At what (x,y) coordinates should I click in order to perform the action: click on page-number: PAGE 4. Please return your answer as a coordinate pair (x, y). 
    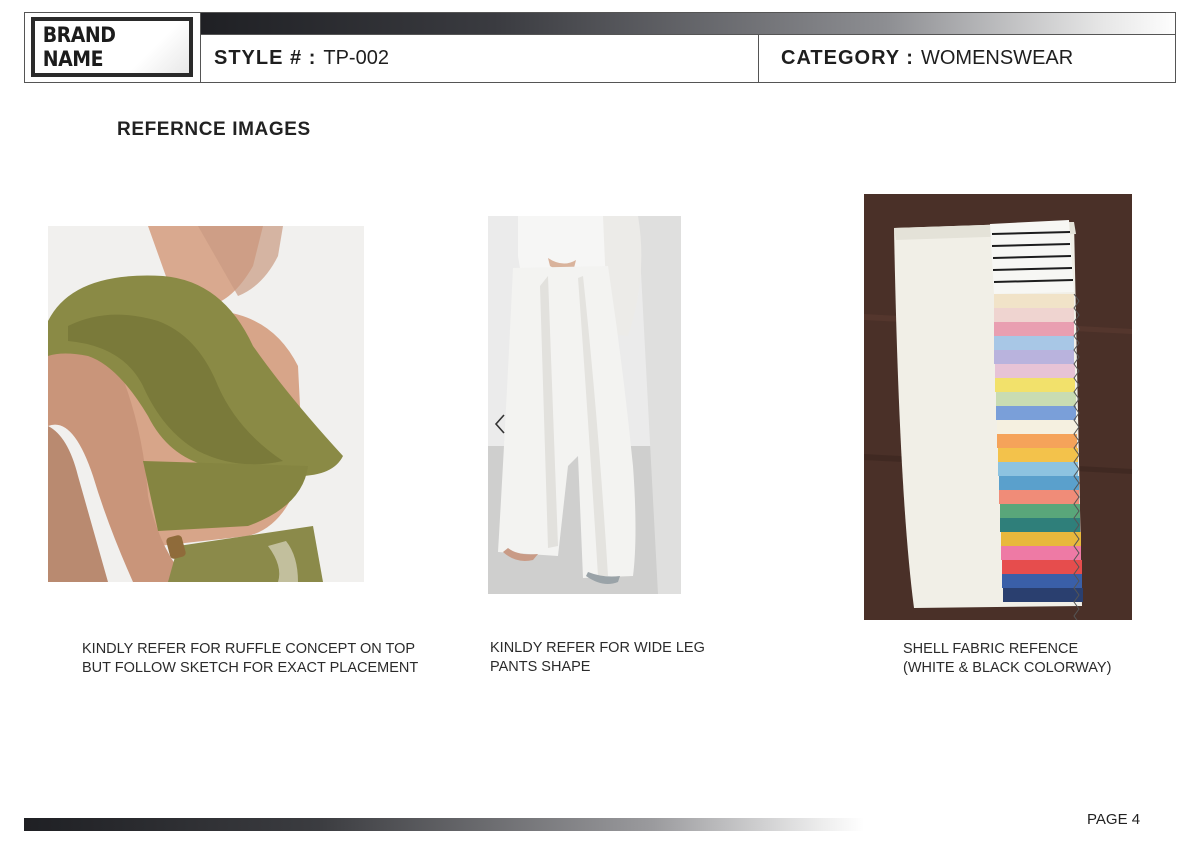
    Looking at the image, I should click on (1114, 819).